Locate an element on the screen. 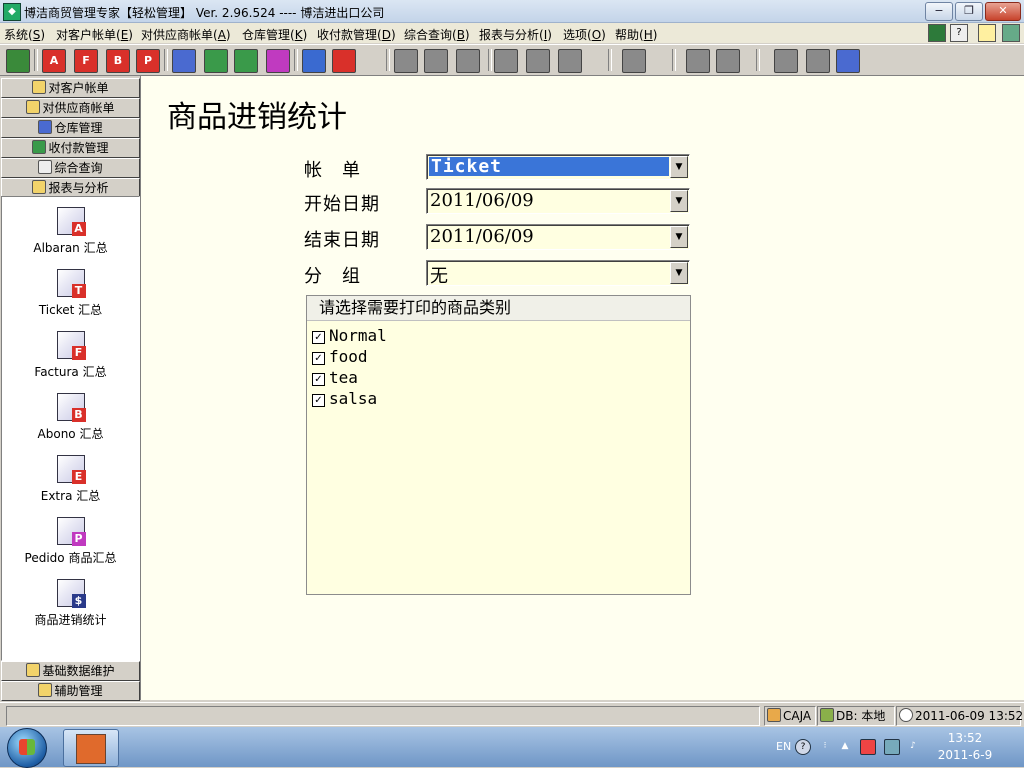 This screenshot has width=1024, height=768. menu-system: 系统(S) is located at coordinates (24, 34).